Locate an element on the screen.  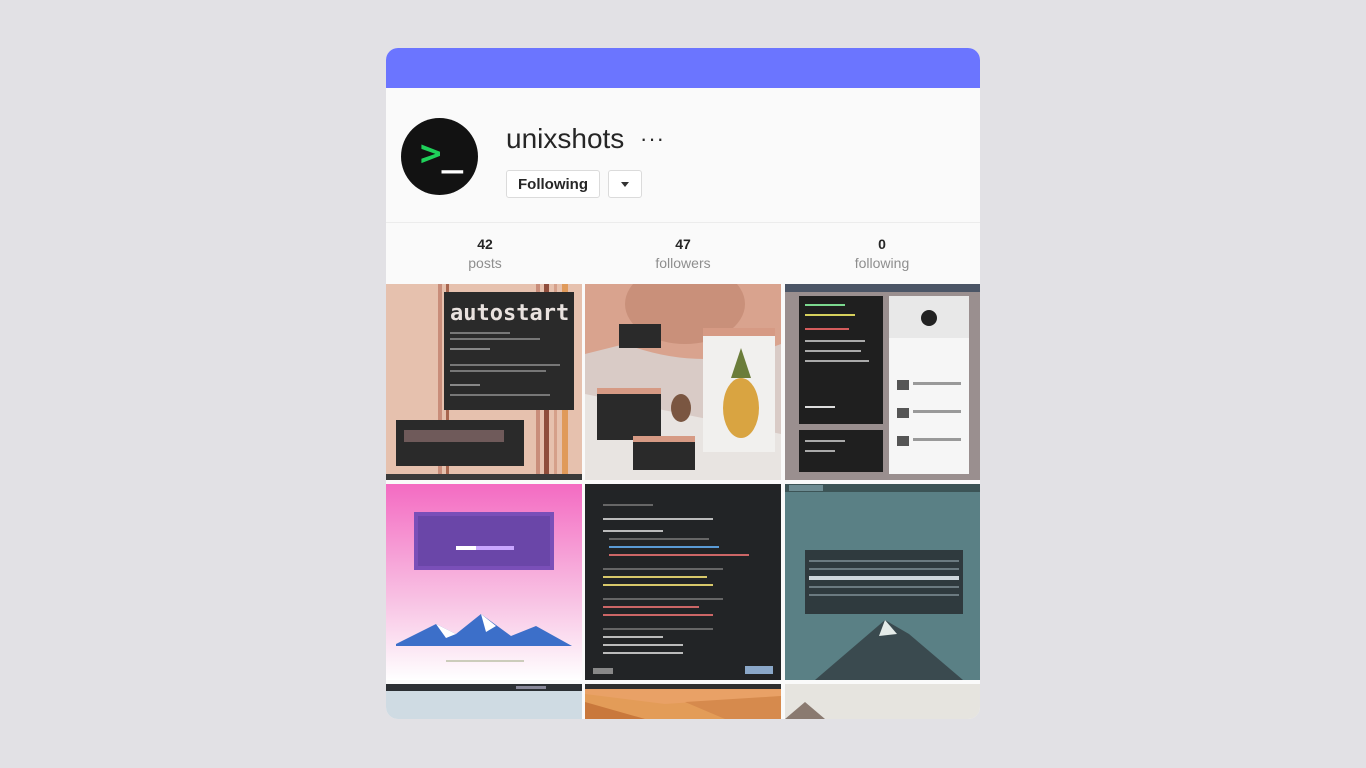
following-count: 0 is located at coordinates (882, 244).